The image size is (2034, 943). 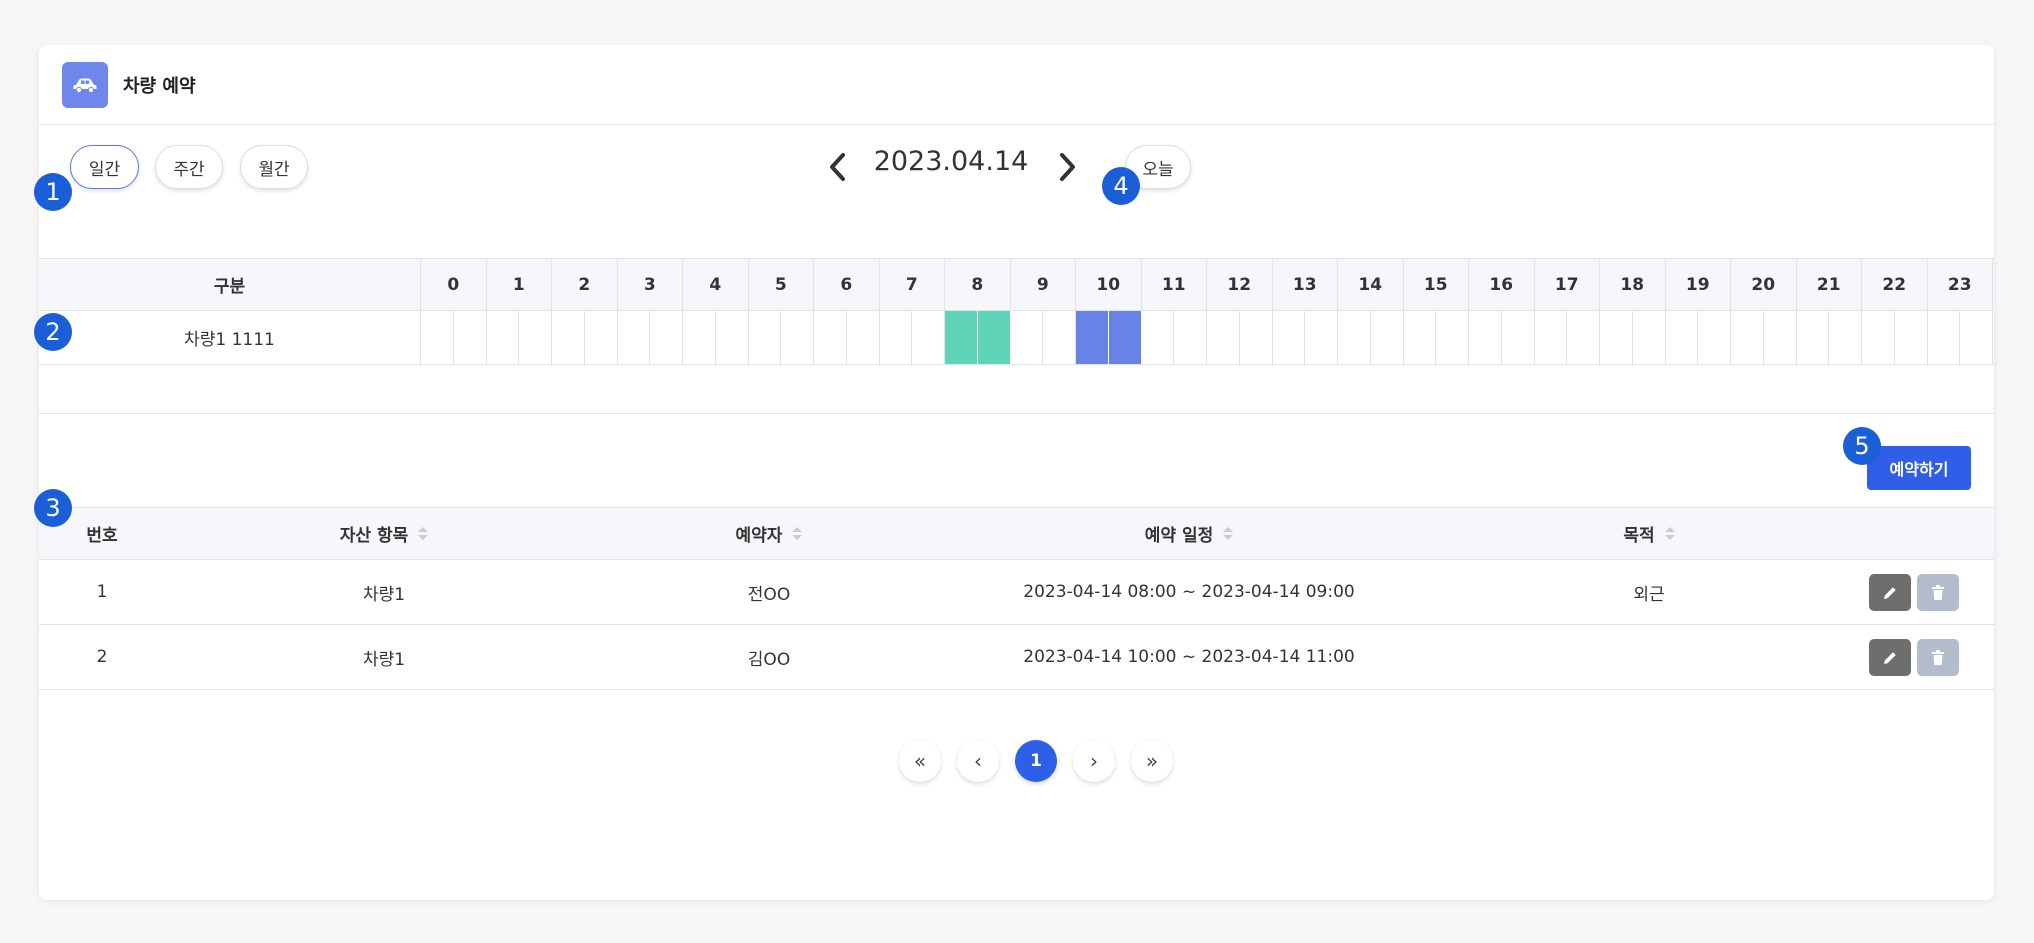 I want to click on column-header-booker: 예약자, so click(x=769, y=533).